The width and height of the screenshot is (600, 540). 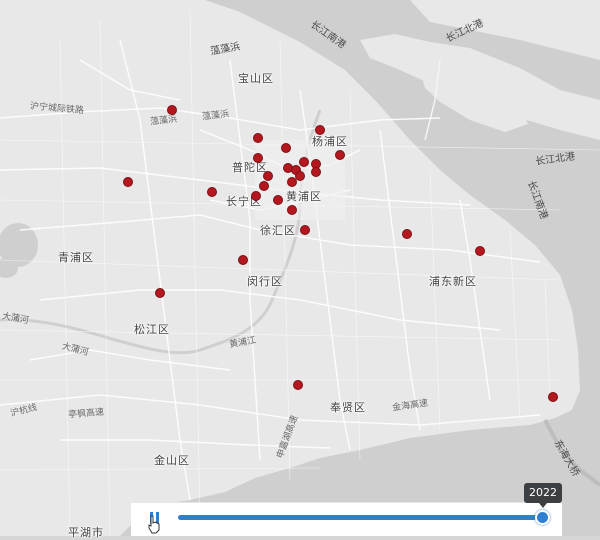 I want to click on district-label-fengxian: 奉贤区, so click(x=348, y=407).